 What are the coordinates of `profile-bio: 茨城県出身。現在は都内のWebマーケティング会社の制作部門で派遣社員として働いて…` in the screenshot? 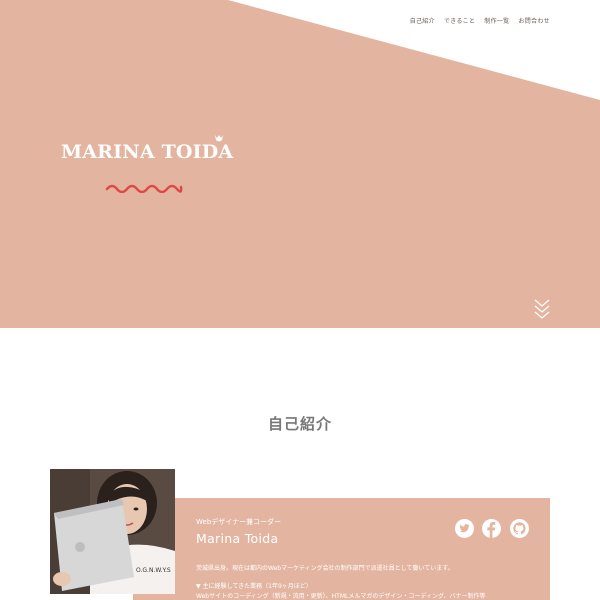 It's located at (325, 568).